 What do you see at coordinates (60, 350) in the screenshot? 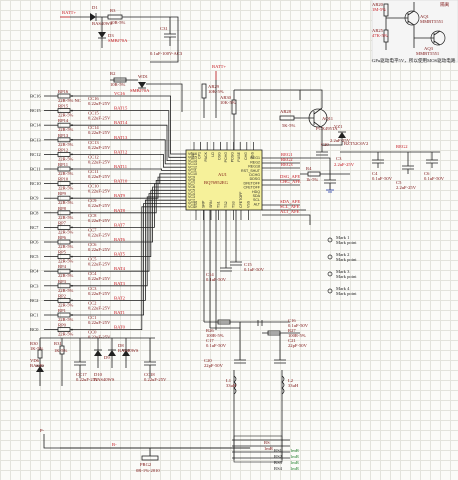
I see `r31-value: 1K-5%` at bounding box center [60, 350].